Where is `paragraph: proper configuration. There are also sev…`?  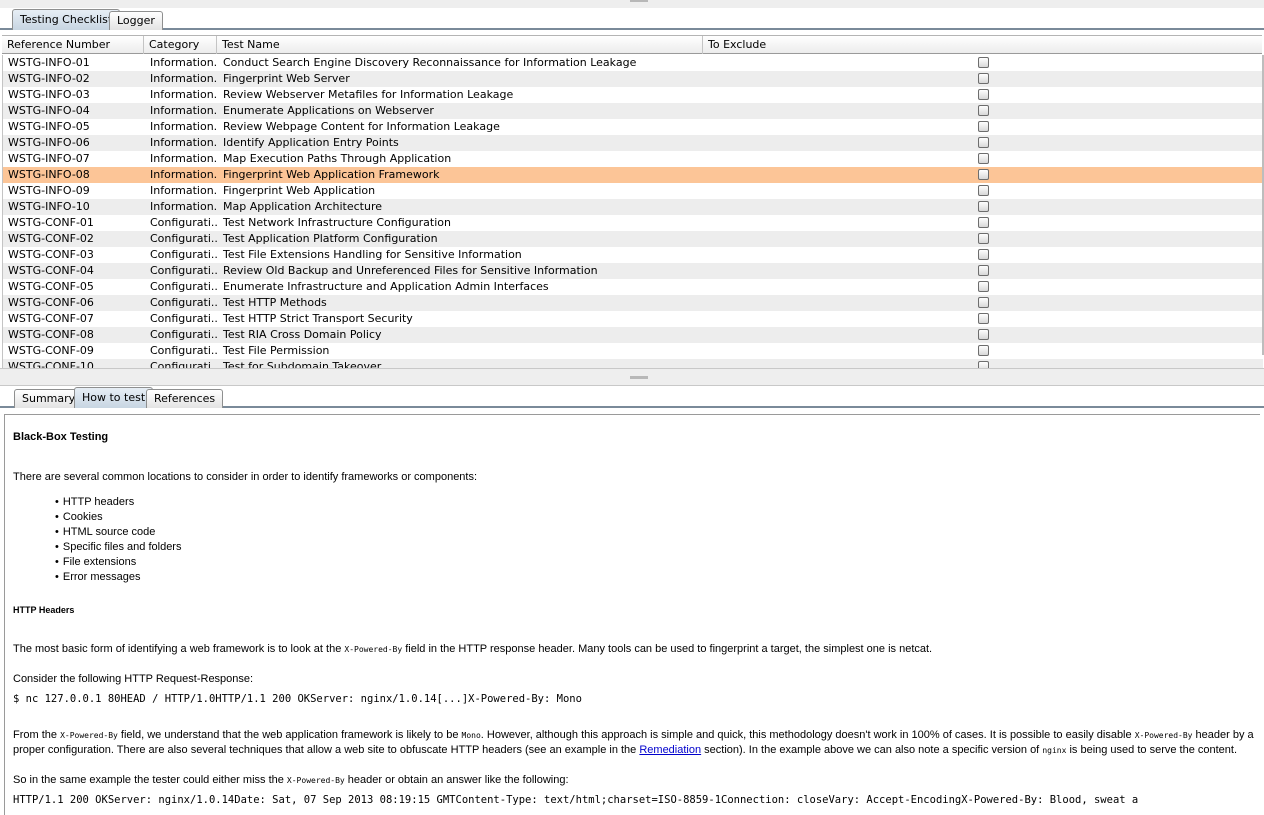
paragraph: proper configuration. There are also sev… is located at coordinates (625, 750).